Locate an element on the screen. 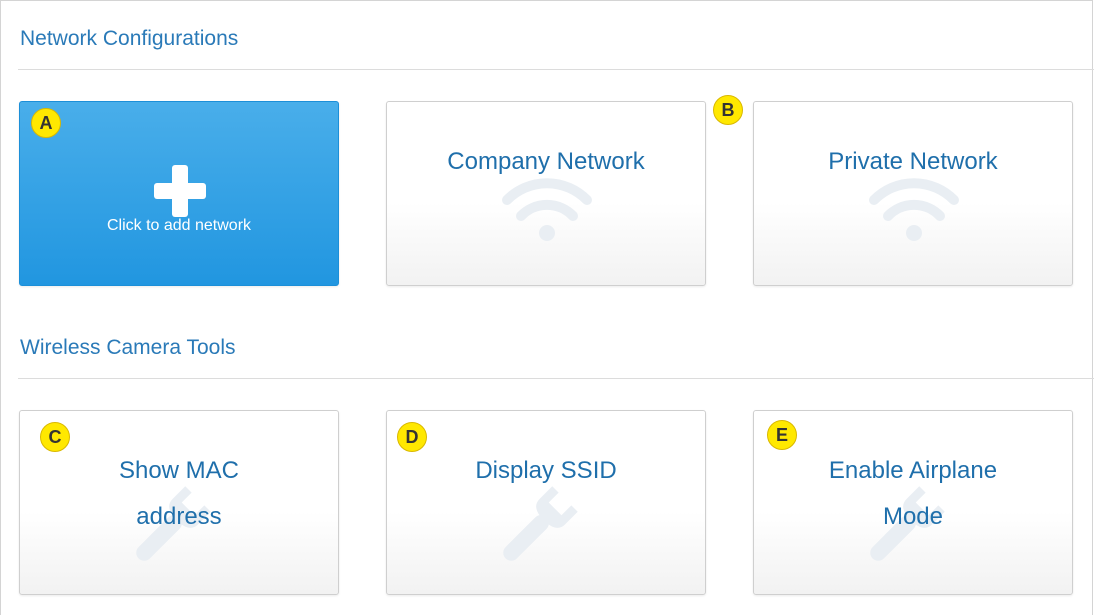  callout-badge-e: E is located at coordinates (782, 435).